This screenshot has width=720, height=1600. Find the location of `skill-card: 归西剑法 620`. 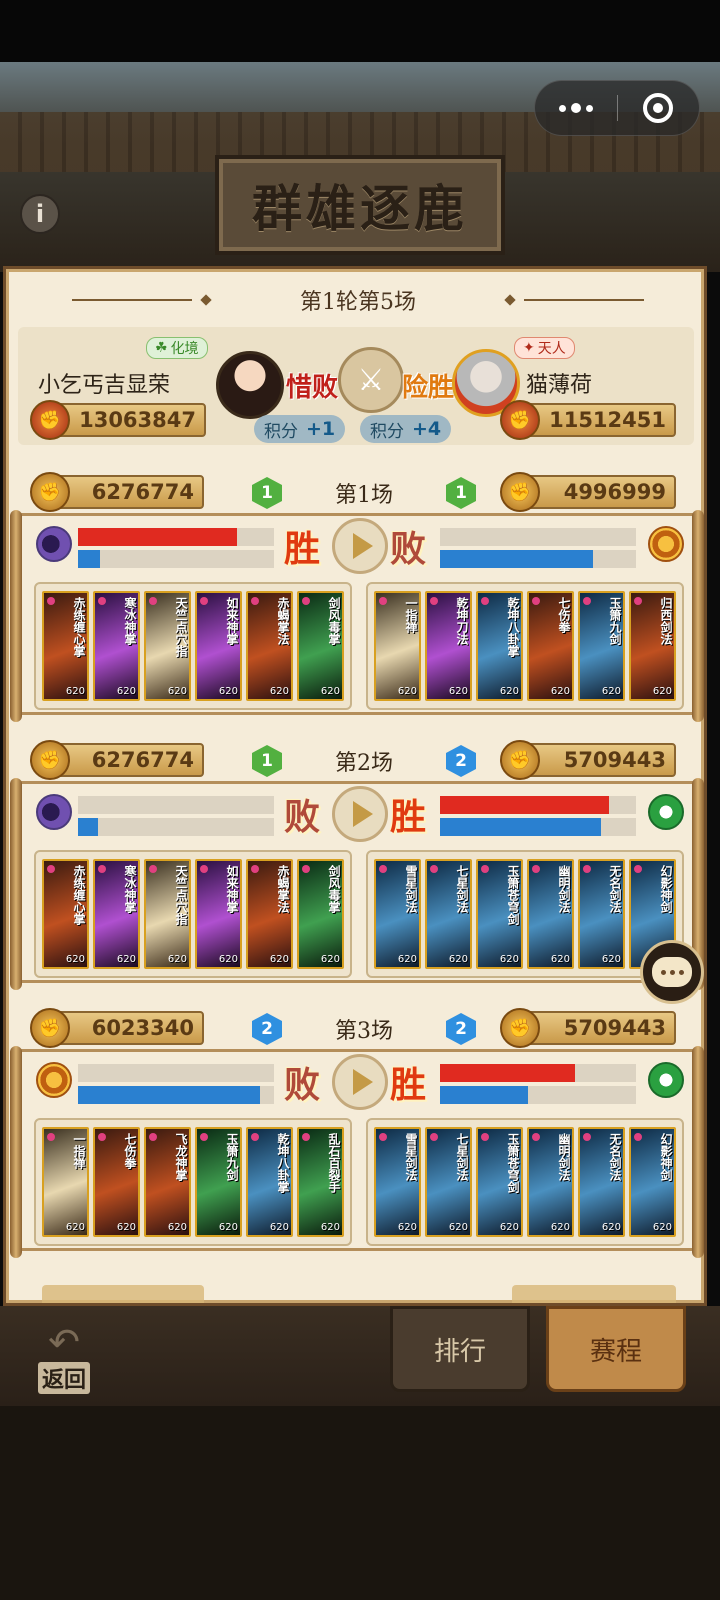

skill-card: 归西剑法 620 is located at coordinates (652, 646).